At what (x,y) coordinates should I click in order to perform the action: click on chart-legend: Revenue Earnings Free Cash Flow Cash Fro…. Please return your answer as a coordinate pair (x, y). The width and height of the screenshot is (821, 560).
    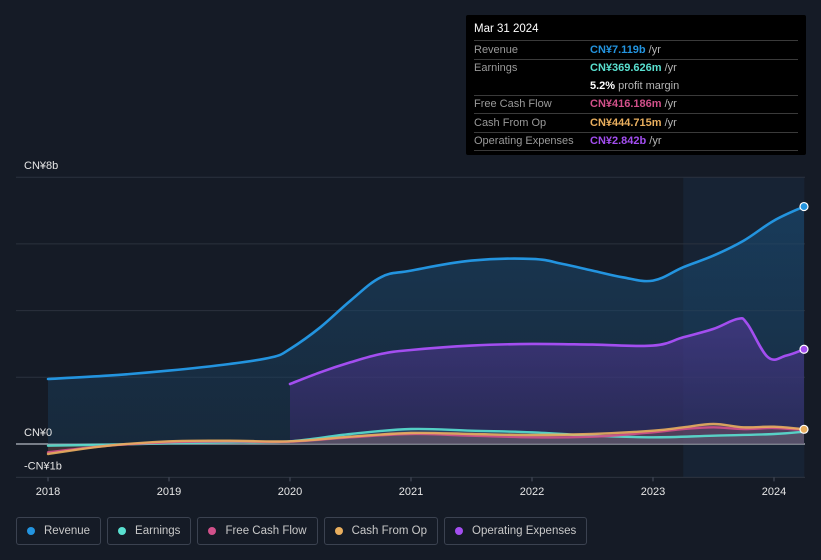
    Looking at the image, I should click on (302, 531).